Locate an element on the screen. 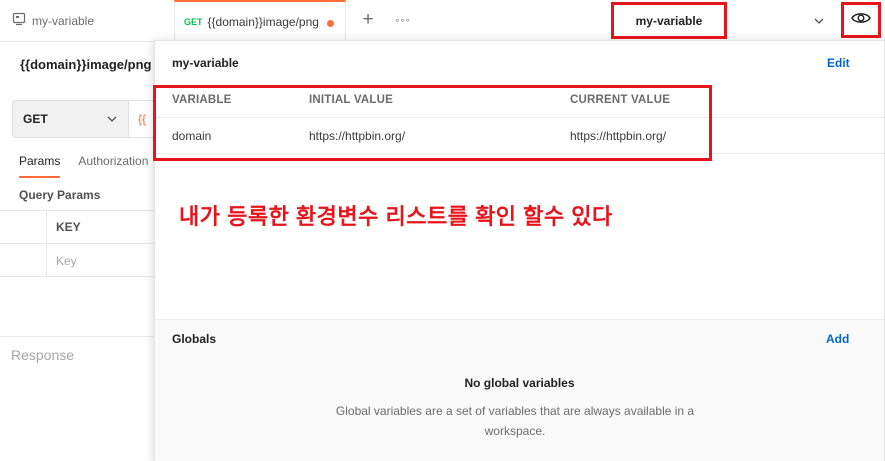 The width and height of the screenshot is (885, 461). unsaved-dot-icon is located at coordinates (330, 23).